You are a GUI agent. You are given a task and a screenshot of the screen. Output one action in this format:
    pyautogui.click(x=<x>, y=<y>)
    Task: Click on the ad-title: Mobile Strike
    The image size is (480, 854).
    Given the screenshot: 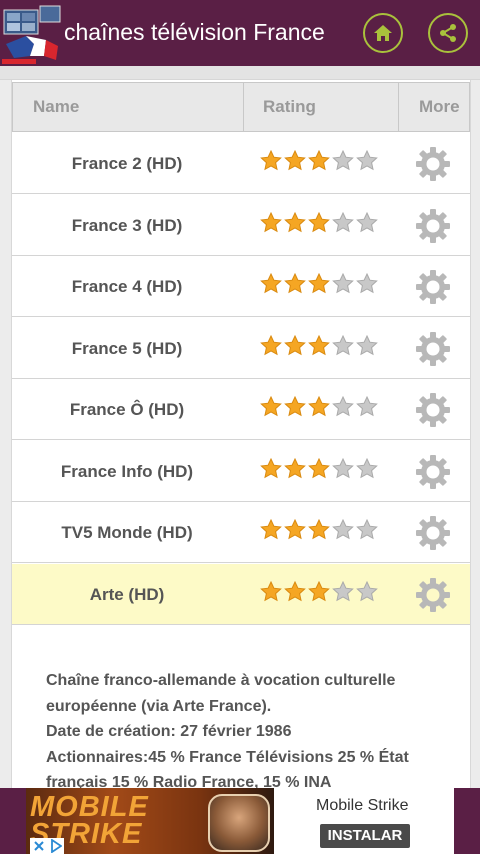 What is the action you would take?
    pyautogui.click(x=362, y=806)
    